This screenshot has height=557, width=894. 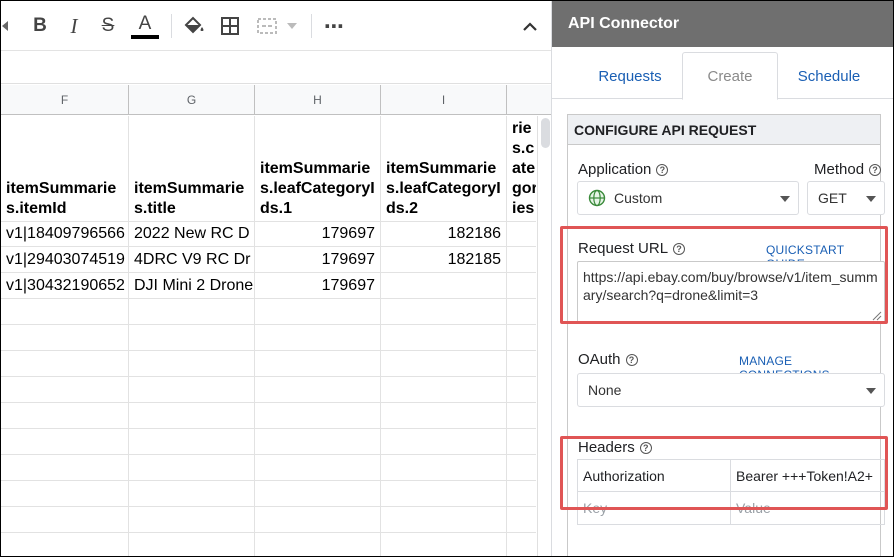 What do you see at coordinates (334, 26) in the screenshot?
I see `more-options-icon: ⋯` at bounding box center [334, 26].